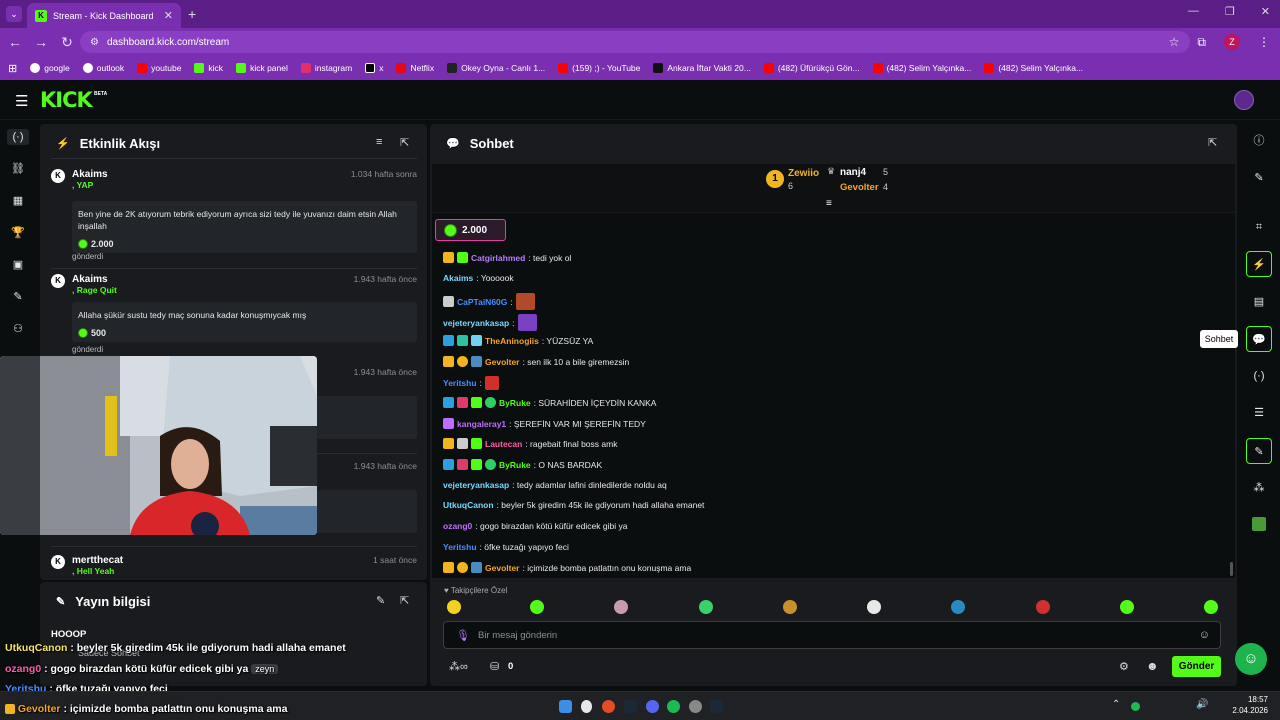 Image resolution: width=1280 pixels, height=720 pixels. I want to click on close-window-icon: ✕, so click(1265, 11).